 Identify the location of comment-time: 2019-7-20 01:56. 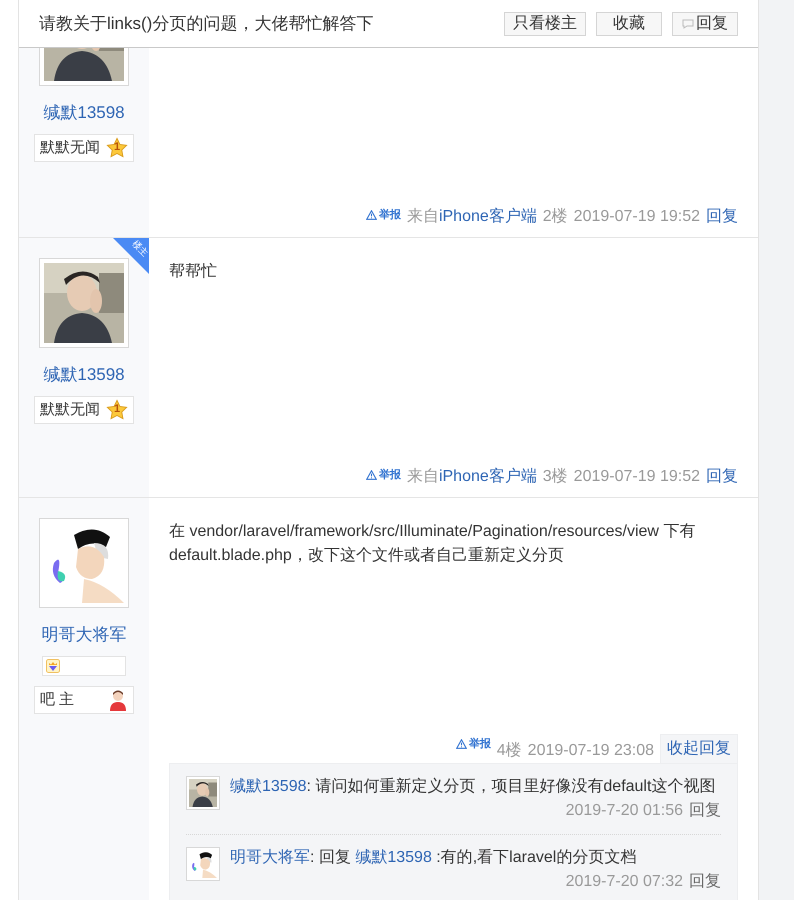
(624, 811).